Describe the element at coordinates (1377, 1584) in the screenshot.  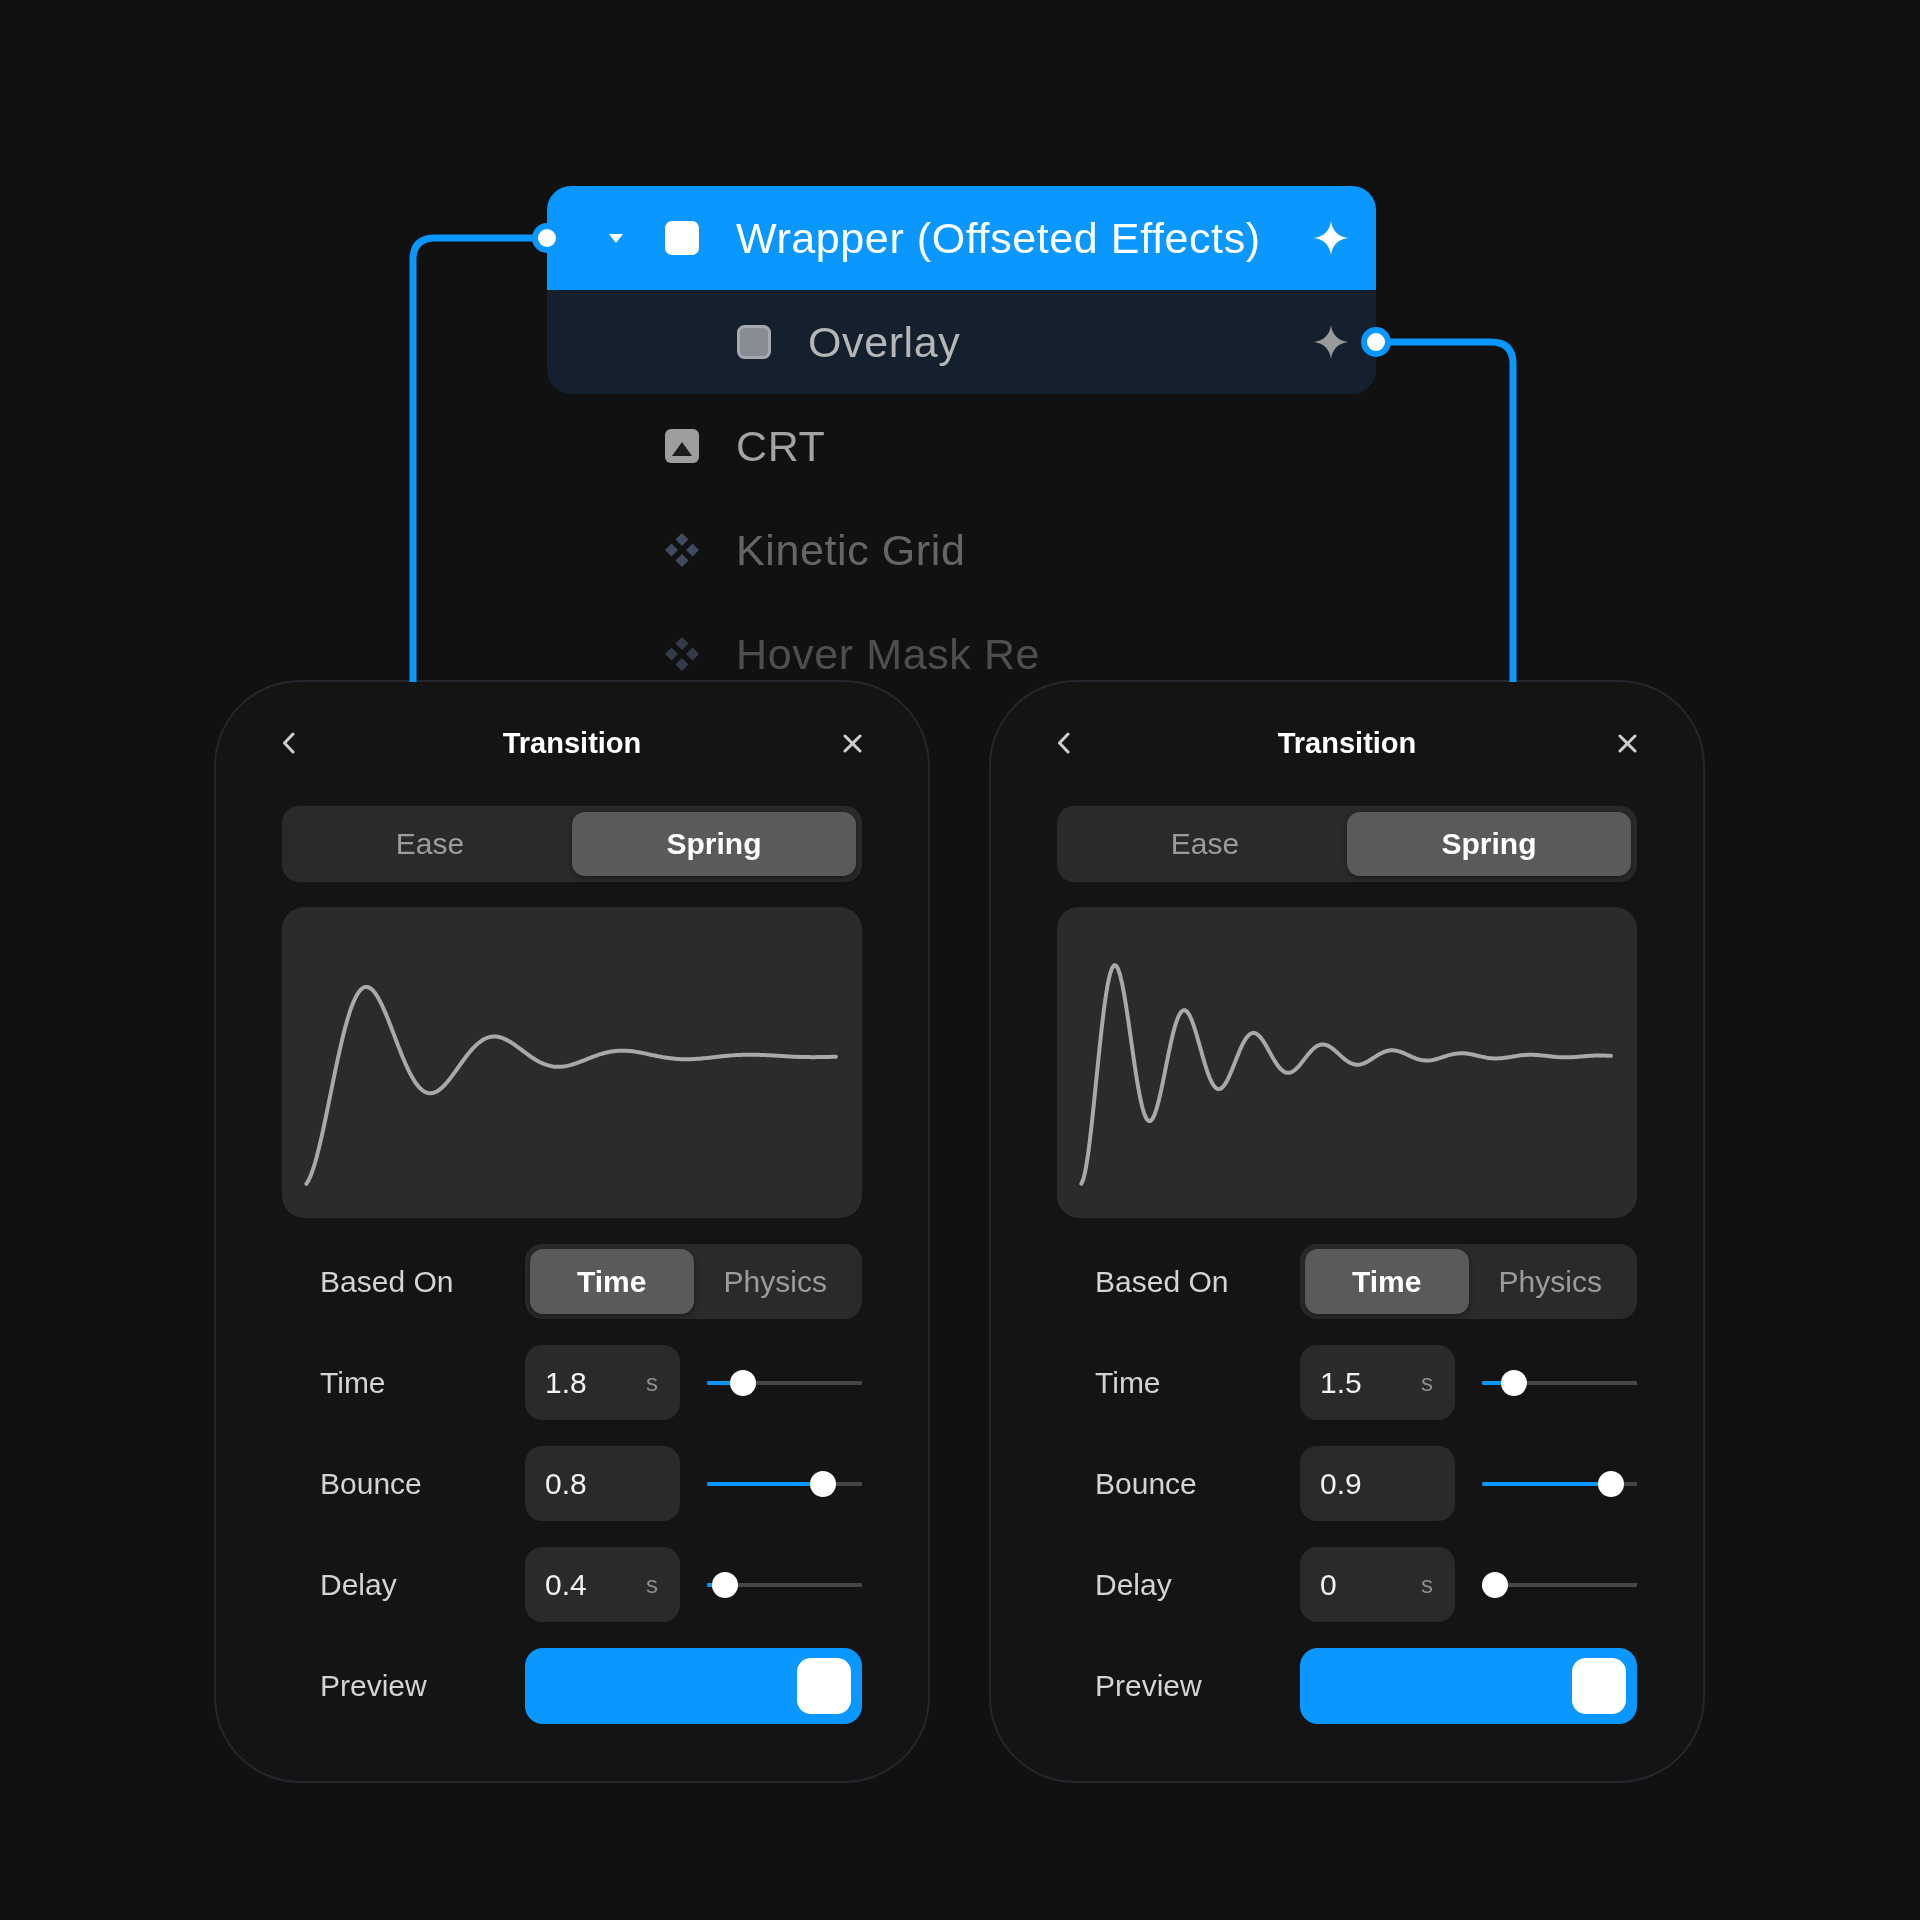
I see `number-field: 0 s` at that location.